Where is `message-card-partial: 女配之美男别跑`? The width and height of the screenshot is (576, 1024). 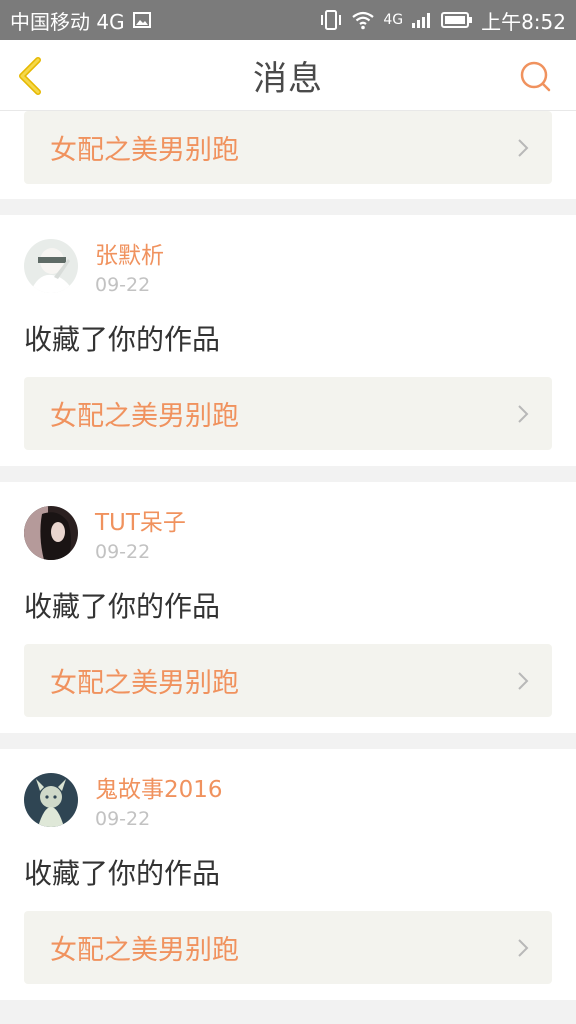 message-card-partial: 女配之美男别跑 is located at coordinates (288, 155).